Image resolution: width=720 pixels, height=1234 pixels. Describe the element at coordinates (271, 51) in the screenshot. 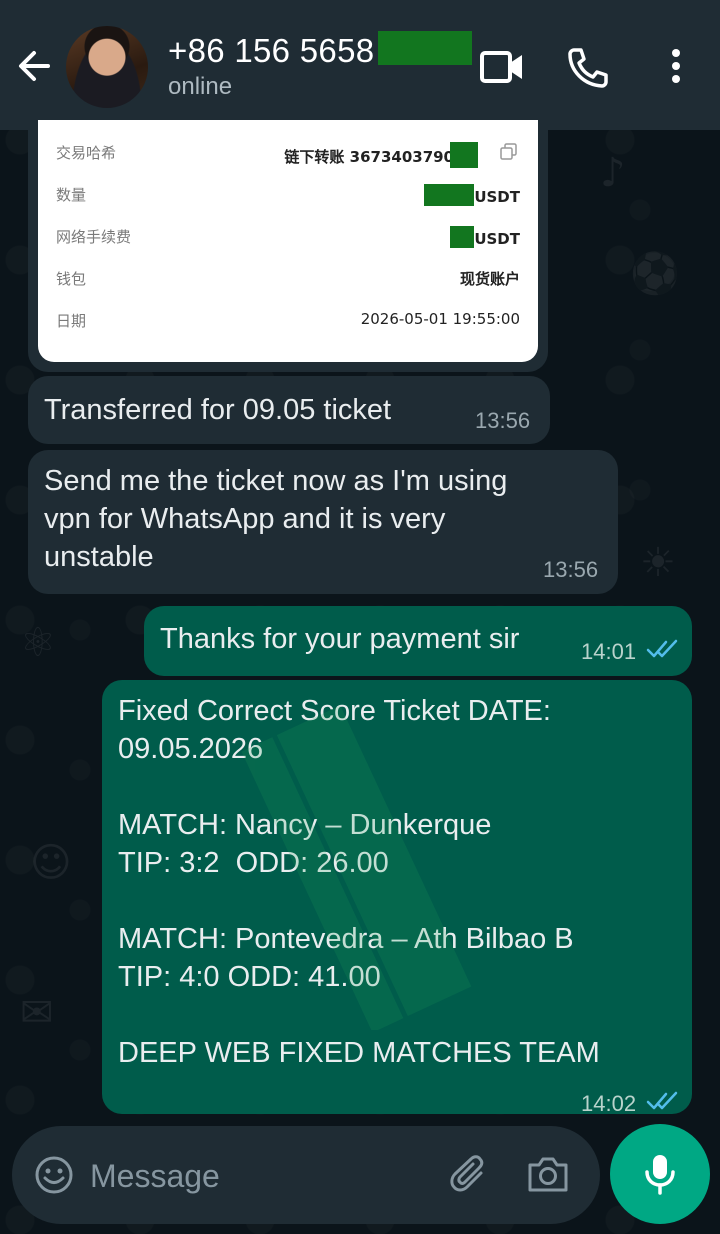

I see `contact-name: +86 156 5658` at that location.